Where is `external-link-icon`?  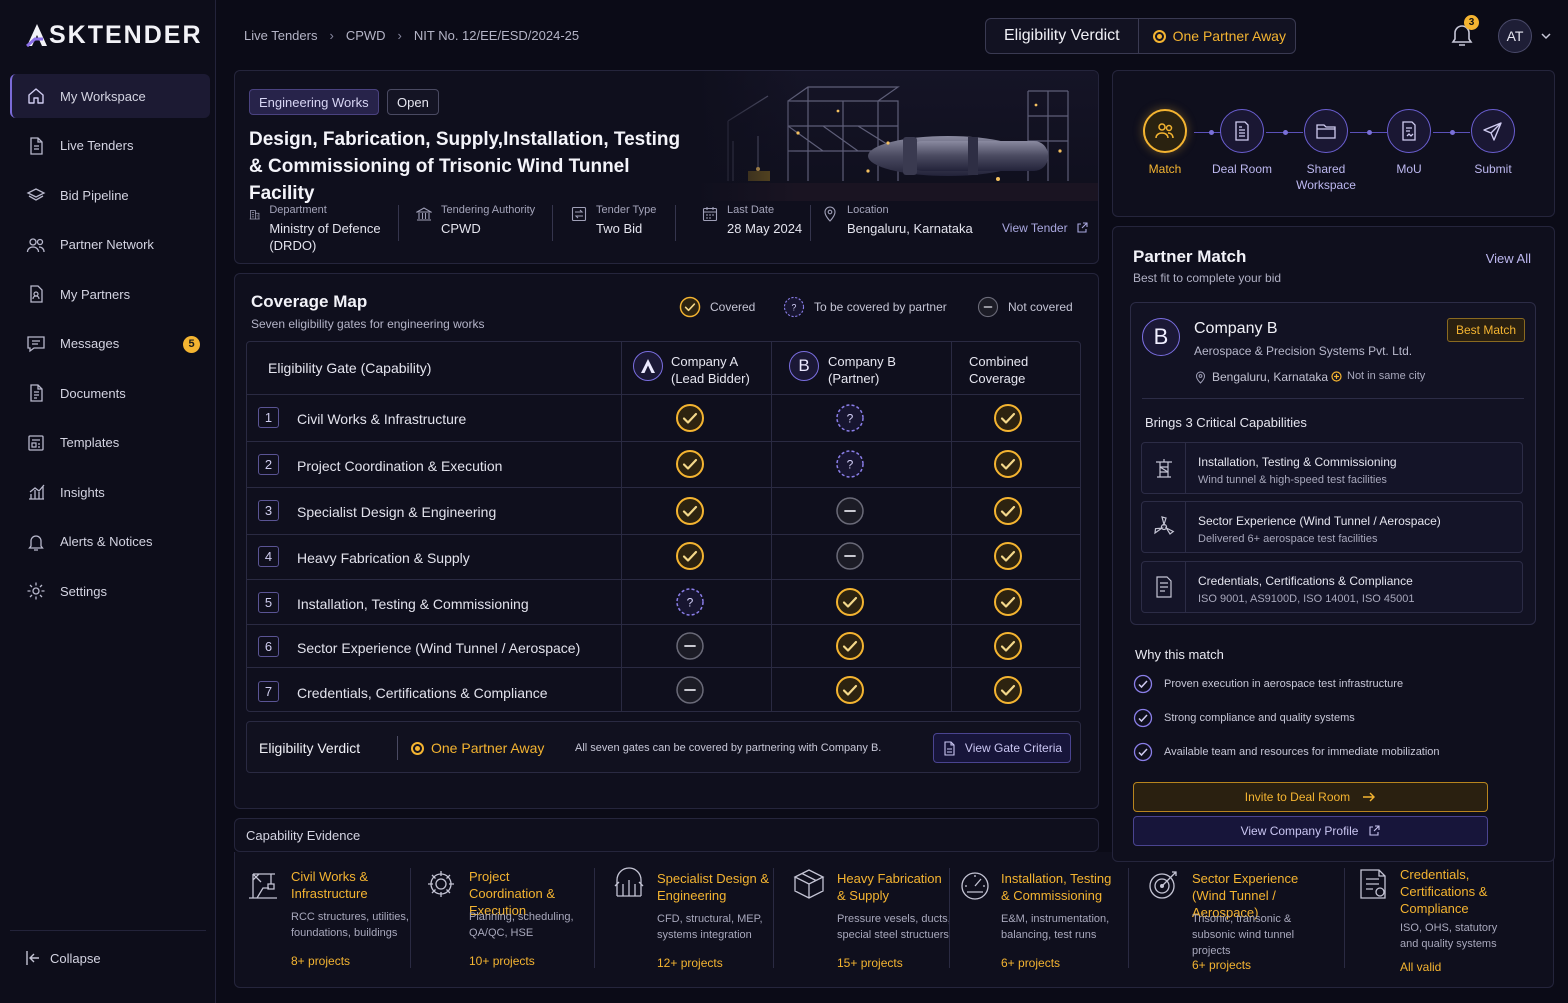
external-link-icon is located at coordinates (1082, 227).